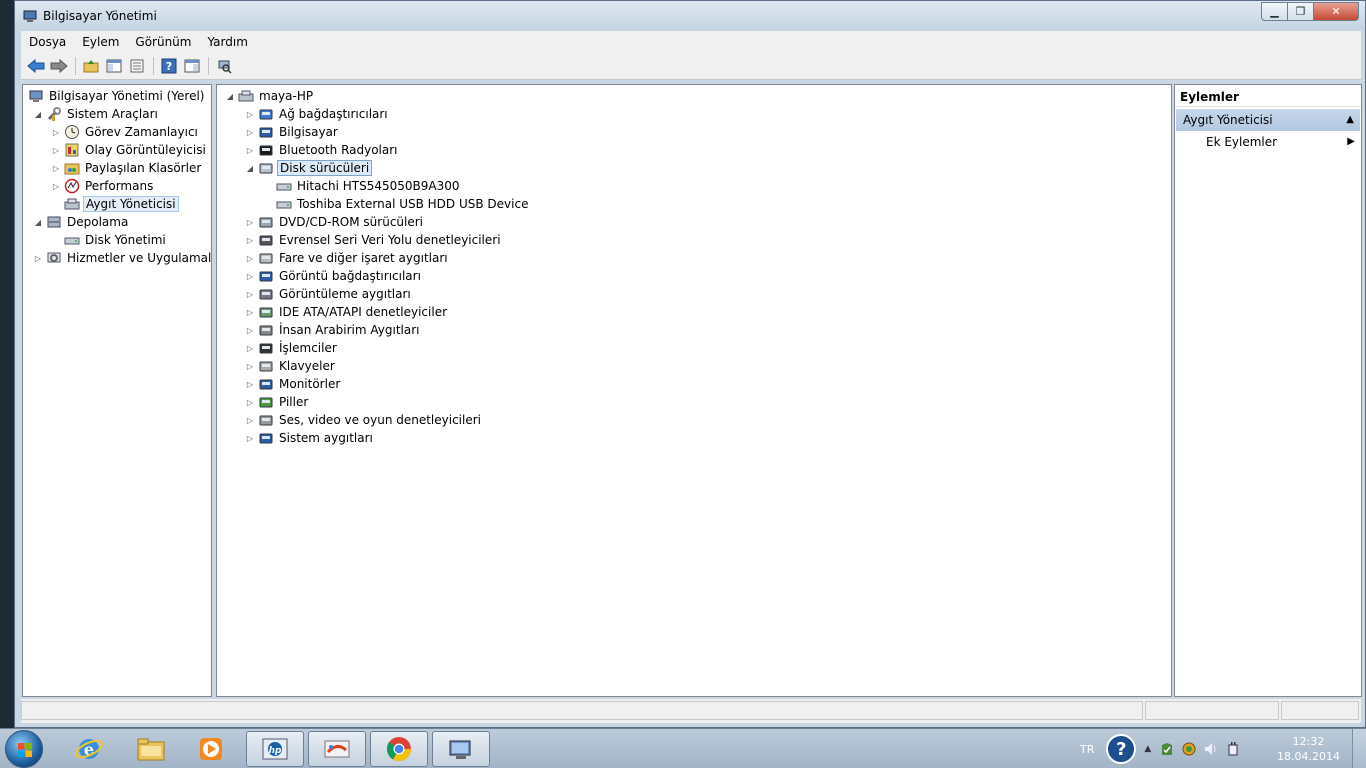  What do you see at coordinates (347, 312) in the screenshot?
I see `device-category: ▷ IDE ATA/ATAPI denetleyiciler` at bounding box center [347, 312].